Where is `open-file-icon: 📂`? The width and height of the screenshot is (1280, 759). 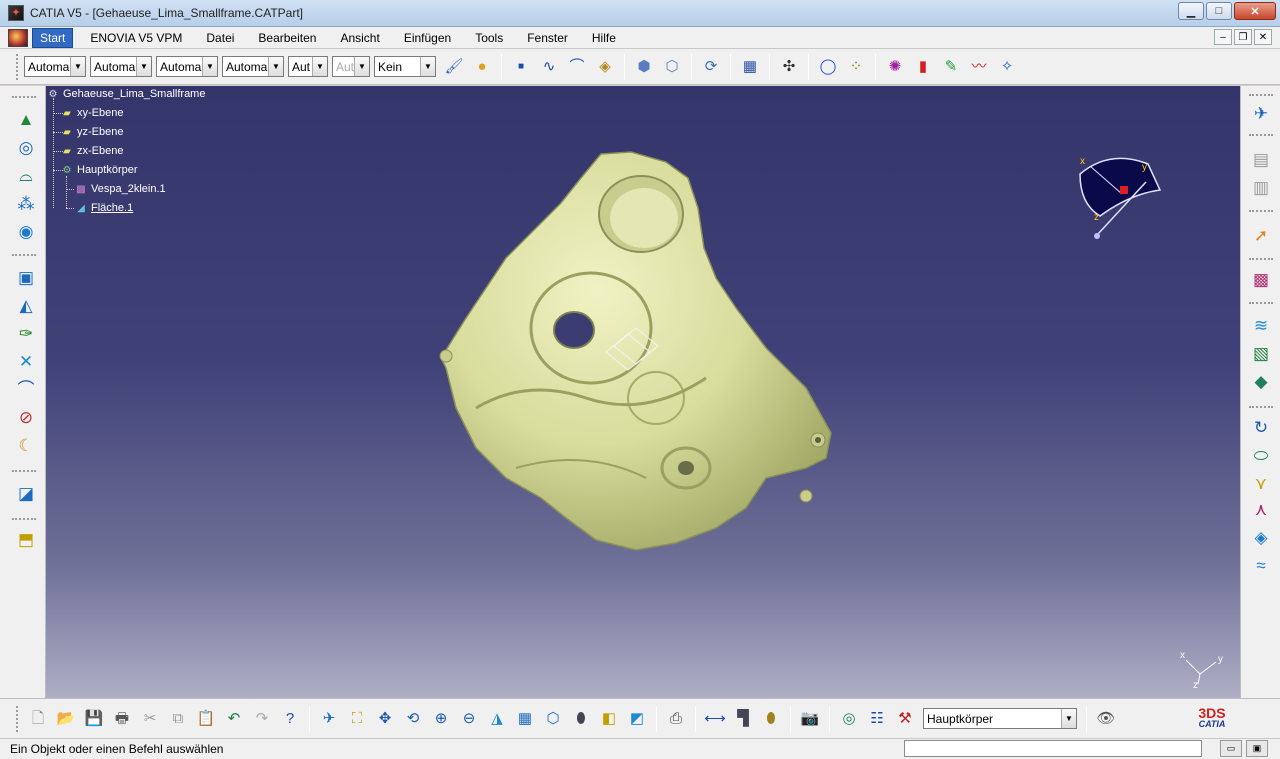
open-file-icon: 📂 is located at coordinates (66, 719).